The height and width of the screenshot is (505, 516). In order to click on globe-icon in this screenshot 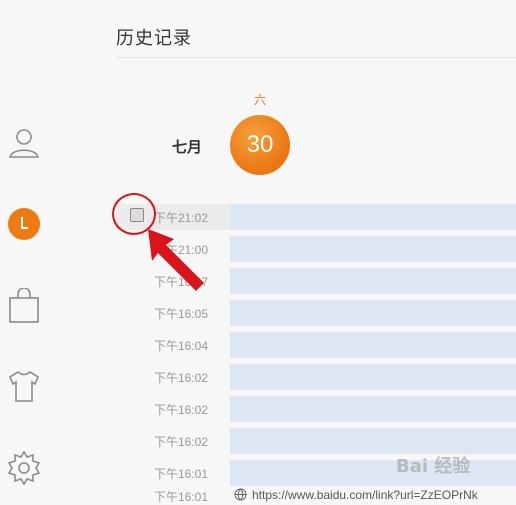, I will do `click(240, 494)`.